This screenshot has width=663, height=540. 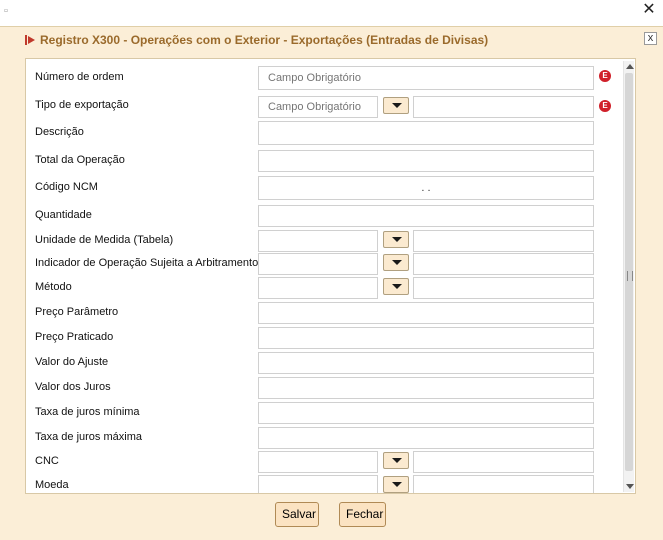 I want to click on moeda-dropdown-button, so click(x=396, y=484).